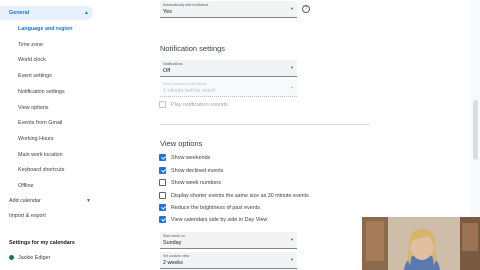 This screenshot has width=480, height=270. Describe the element at coordinates (191, 158) in the screenshot. I see `option-label: Show weekends` at that location.